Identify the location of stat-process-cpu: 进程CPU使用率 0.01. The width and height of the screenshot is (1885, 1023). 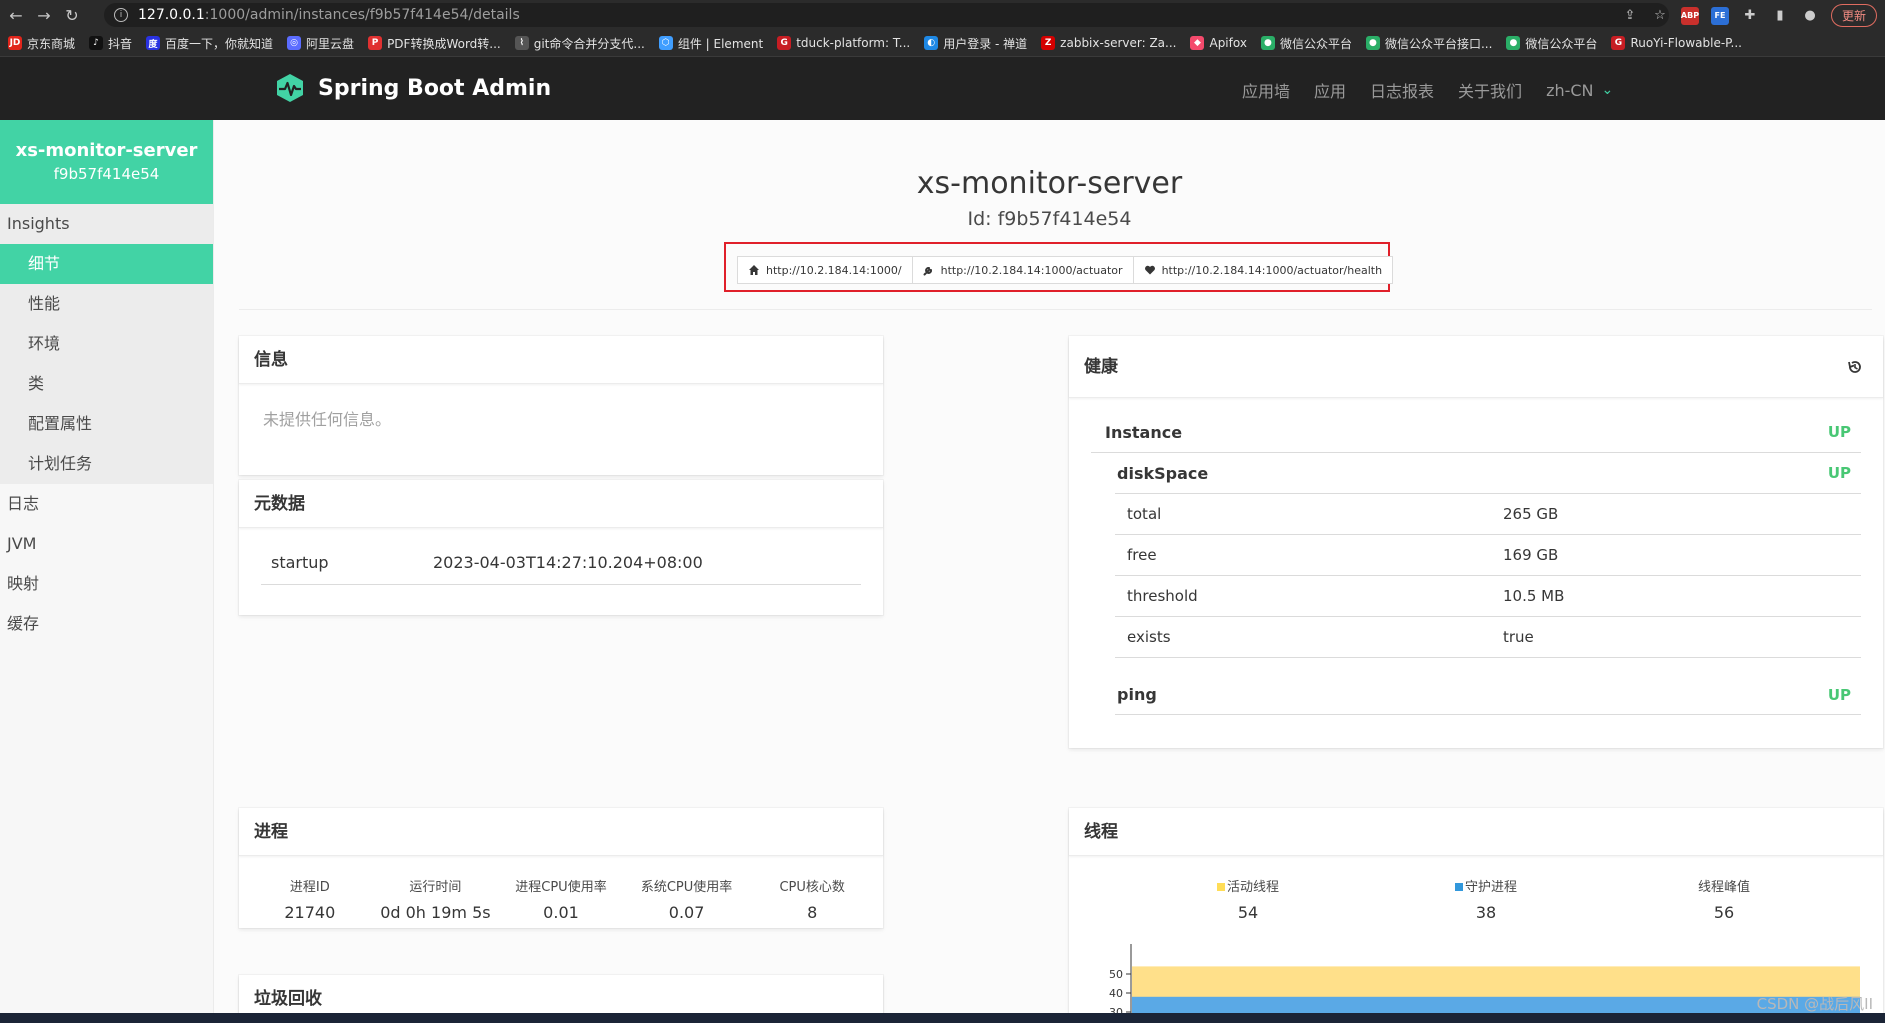
(561, 899).